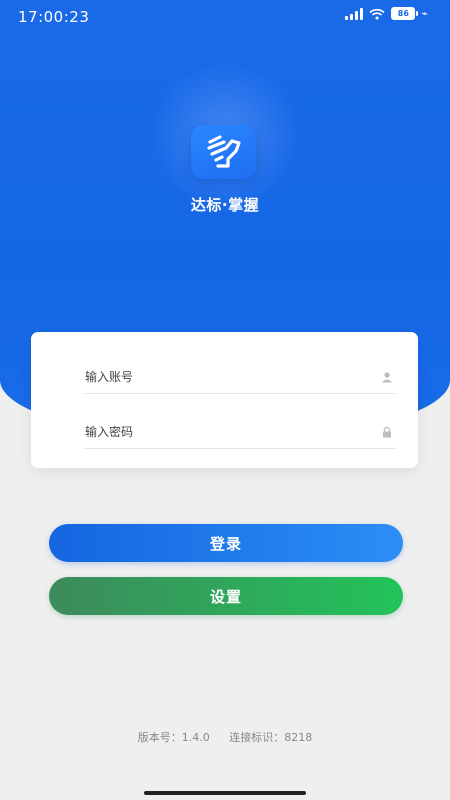  Describe the element at coordinates (271, 737) in the screenshot. I see `connection-id-label: 连接标识：8218` at that location.